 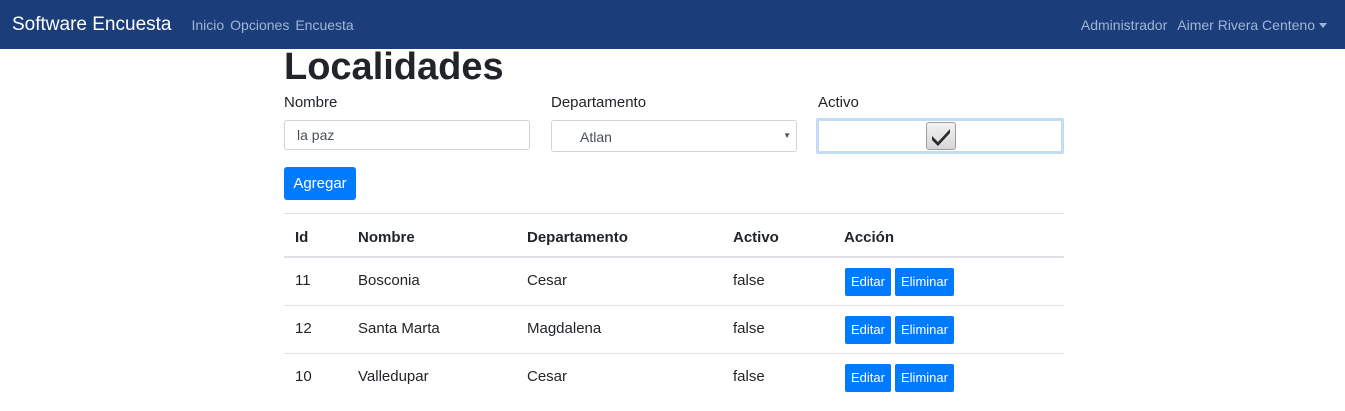 I want to click on agregar-button: Agregar, so click(x=320, y=183).